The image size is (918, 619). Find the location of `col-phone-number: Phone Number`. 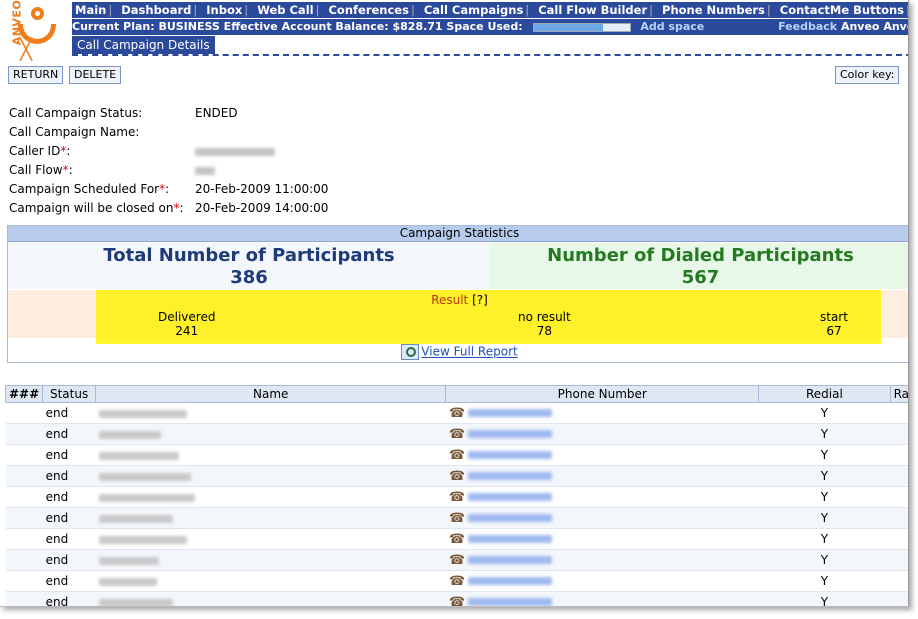

col-phone-number: Phone Number is located at coordinates (602, 394).